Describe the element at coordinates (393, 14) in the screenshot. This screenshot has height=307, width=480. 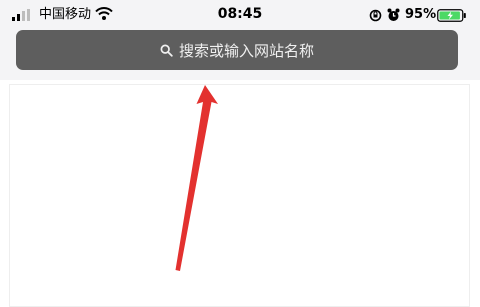
I see `alarm-icon` at that location.